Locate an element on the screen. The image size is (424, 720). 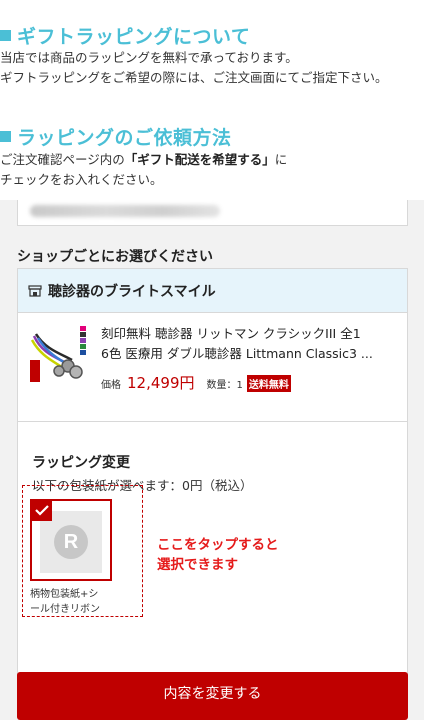
quantity: 数量：1 is located at coordinates (224, 385).